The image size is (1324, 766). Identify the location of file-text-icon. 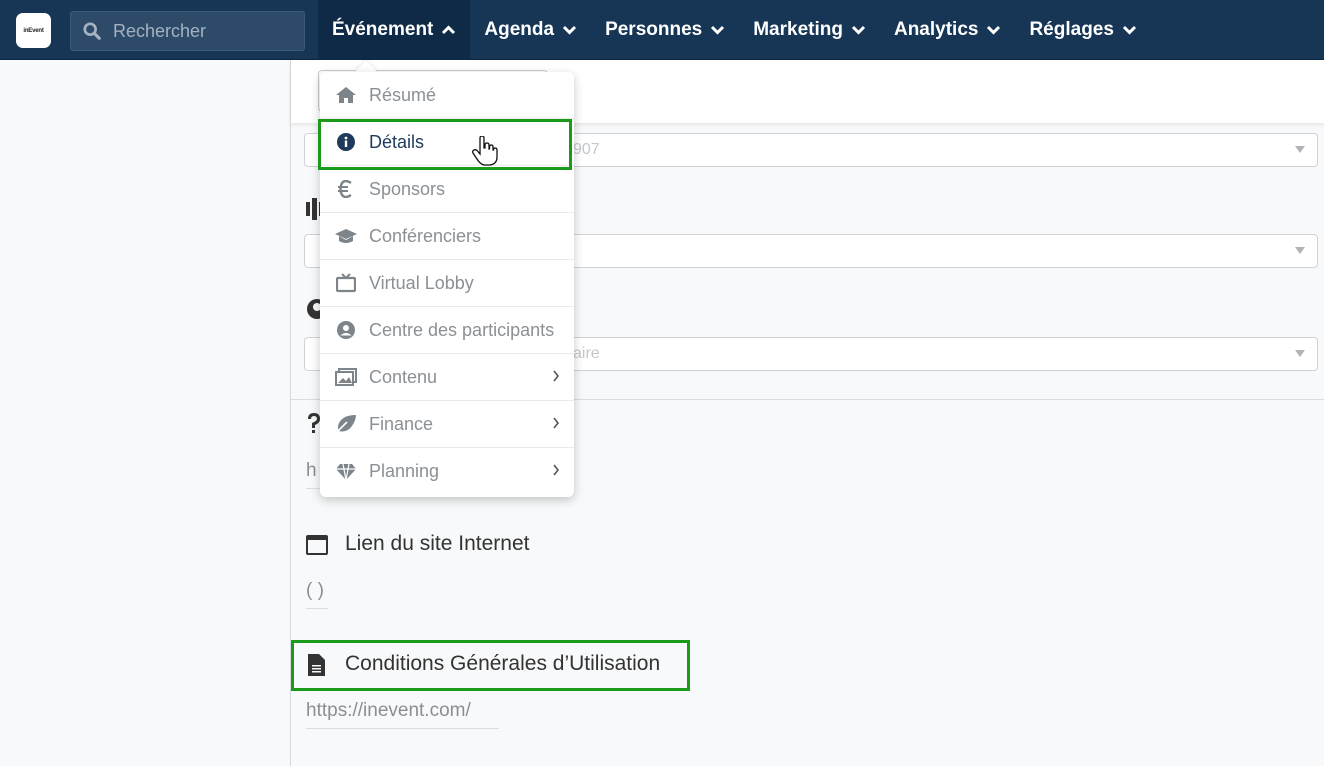
(316, 665).